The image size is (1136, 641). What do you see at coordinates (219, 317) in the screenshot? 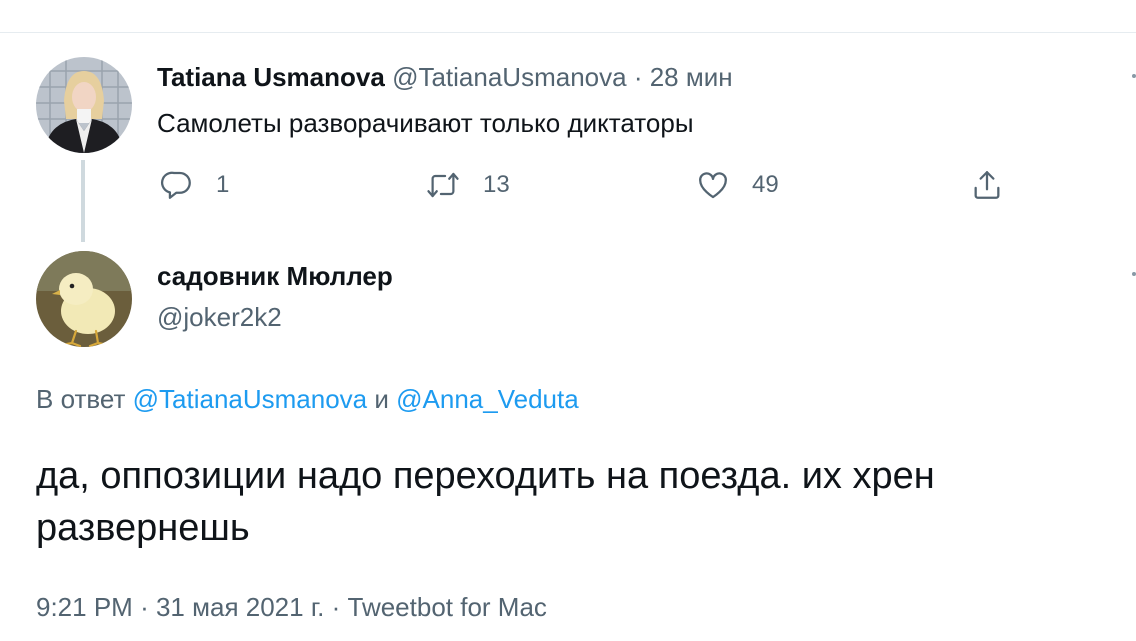
I see `tweet2-author-handle: @joker2k2` at bounding box center [219, 317].